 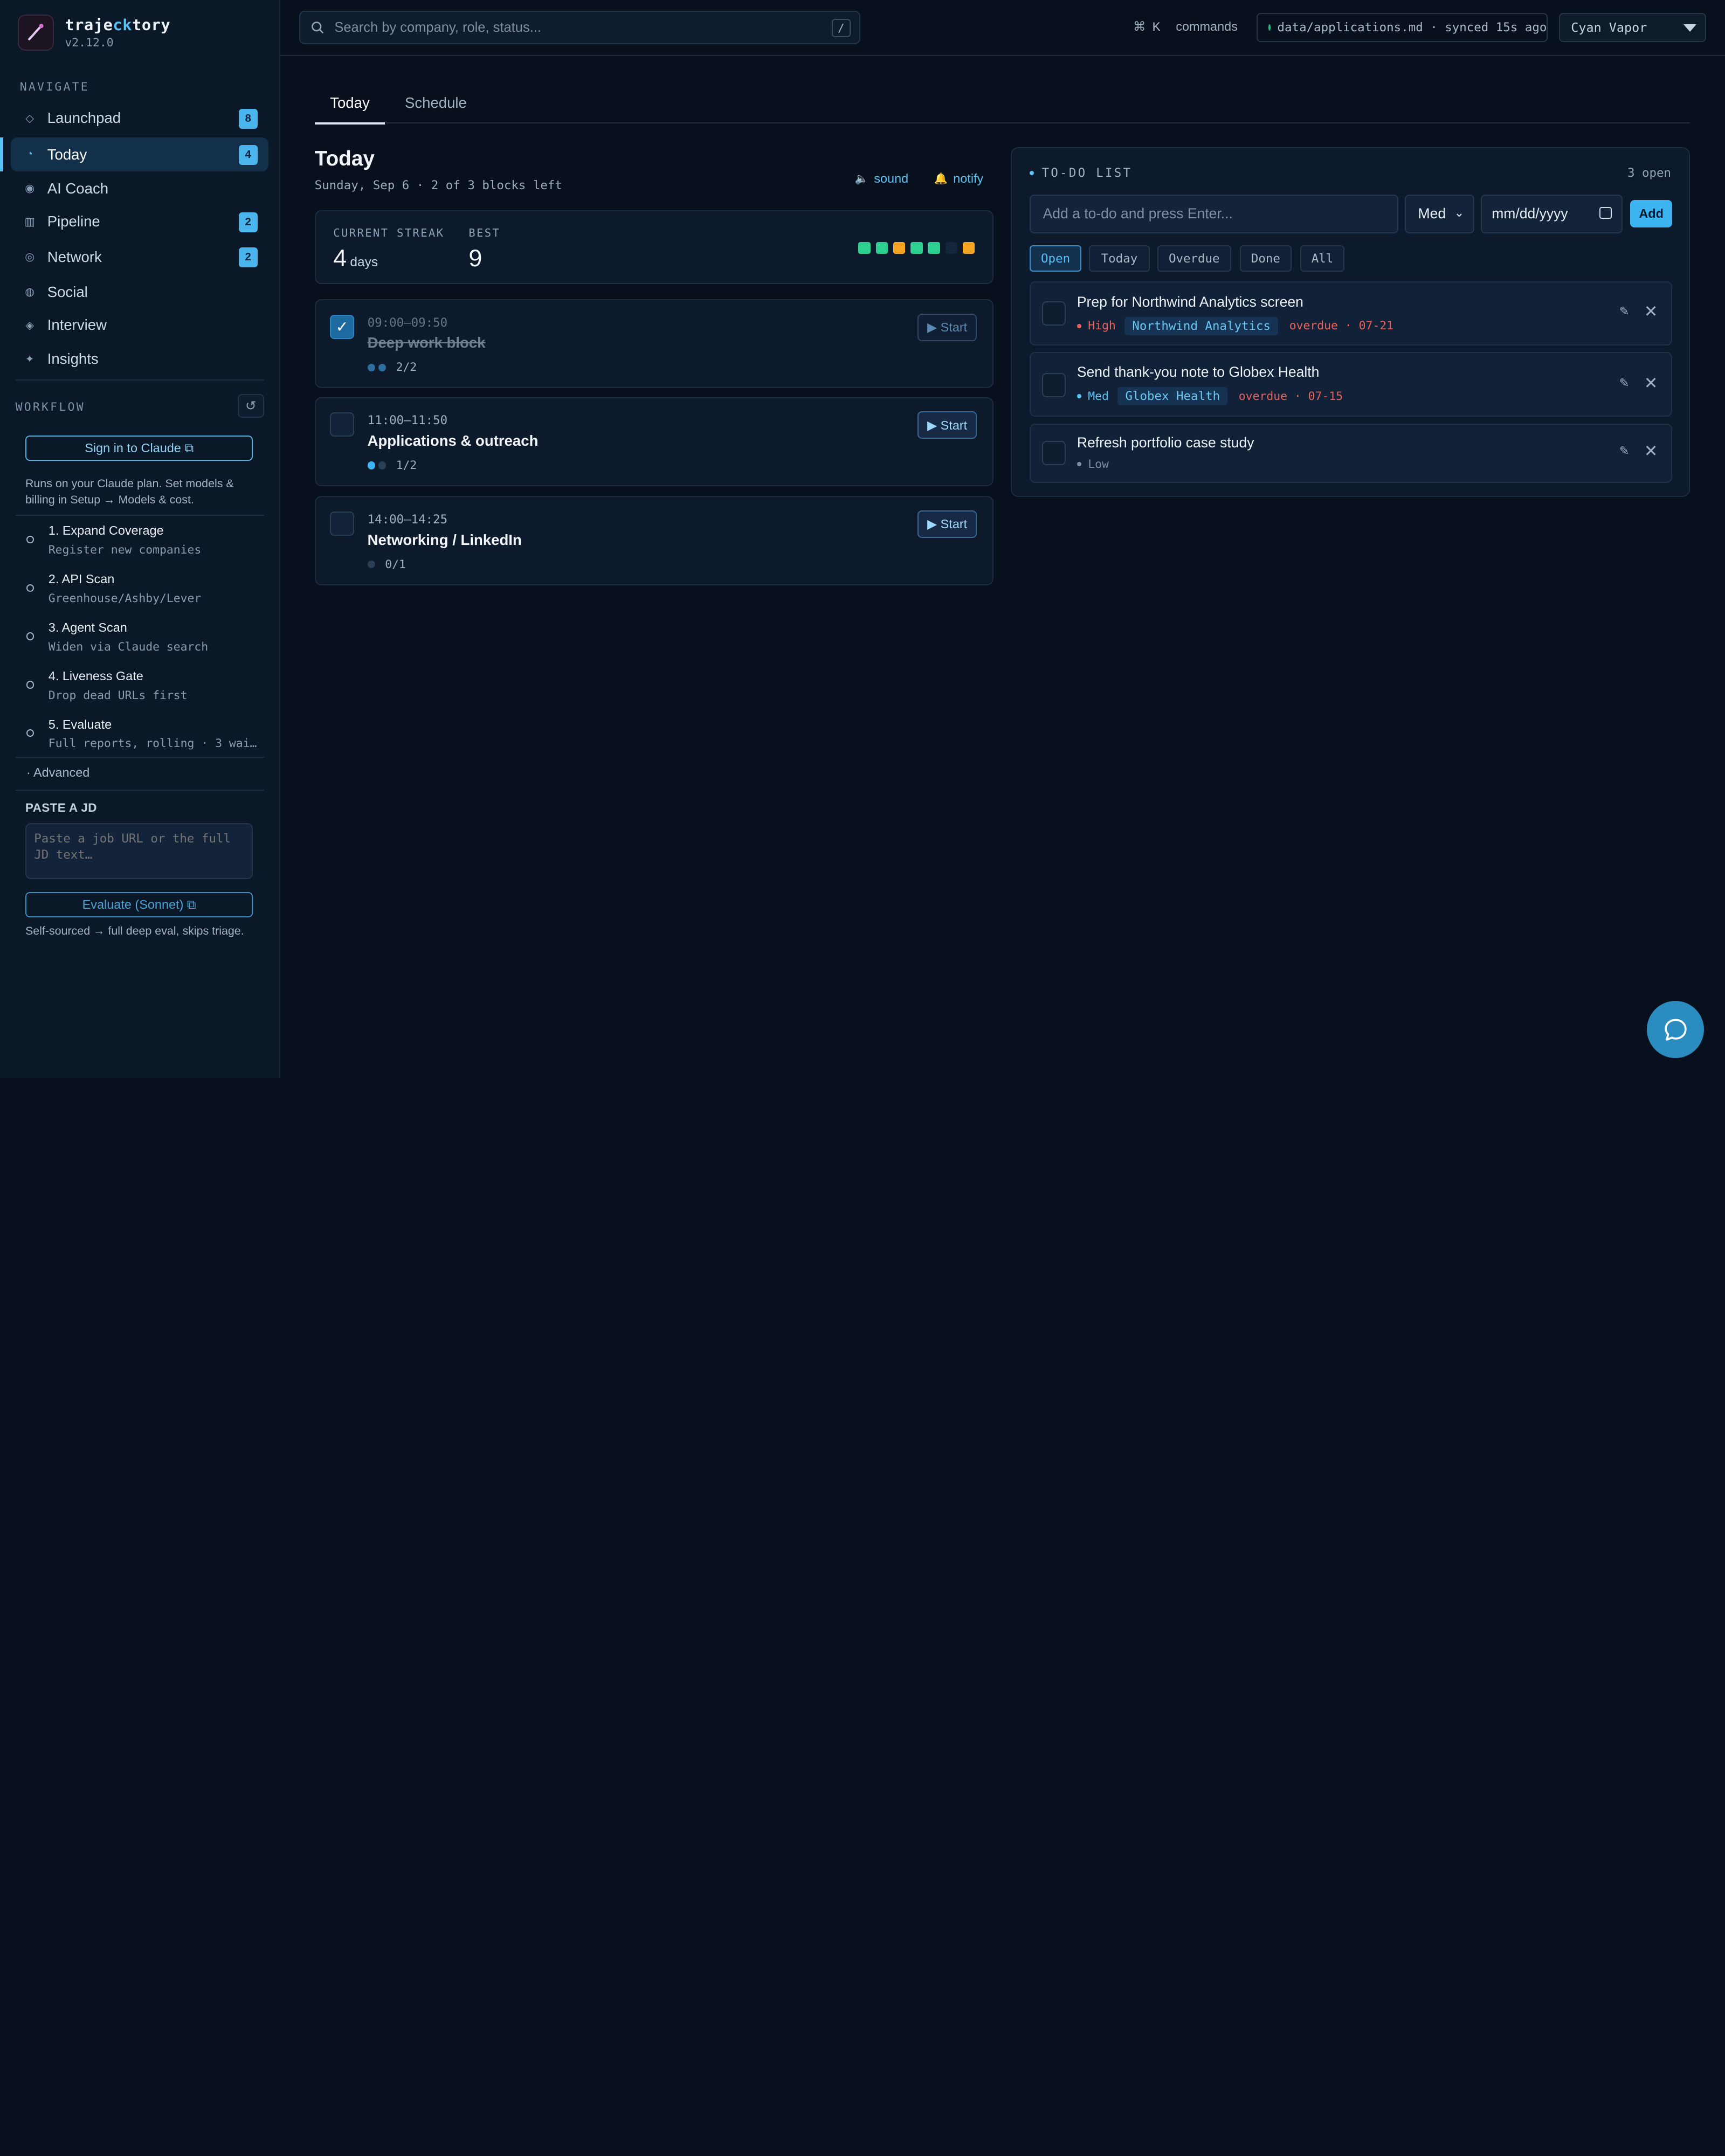 I want to click on streak-current-label: CURRENT STREAK, so click(x=389, y=233).